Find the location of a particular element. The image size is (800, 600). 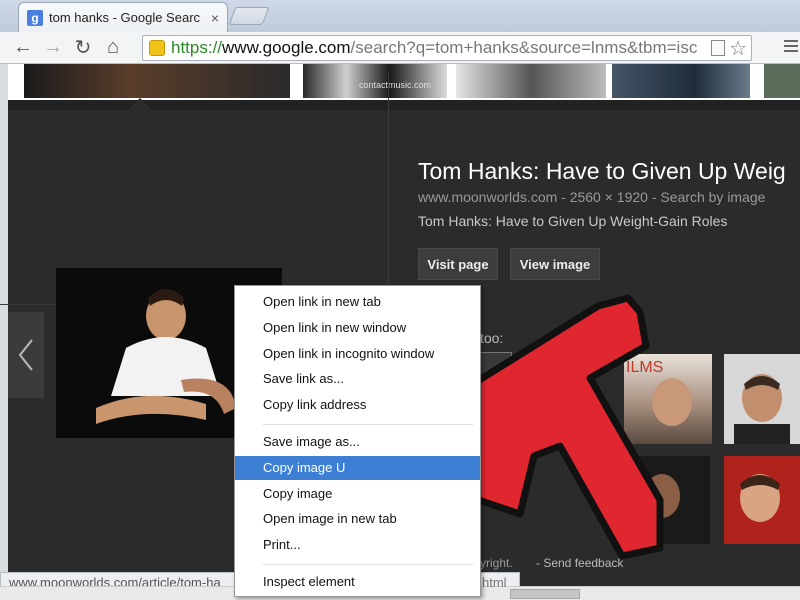

security-lock-icon is located at coordinates (157, 48).